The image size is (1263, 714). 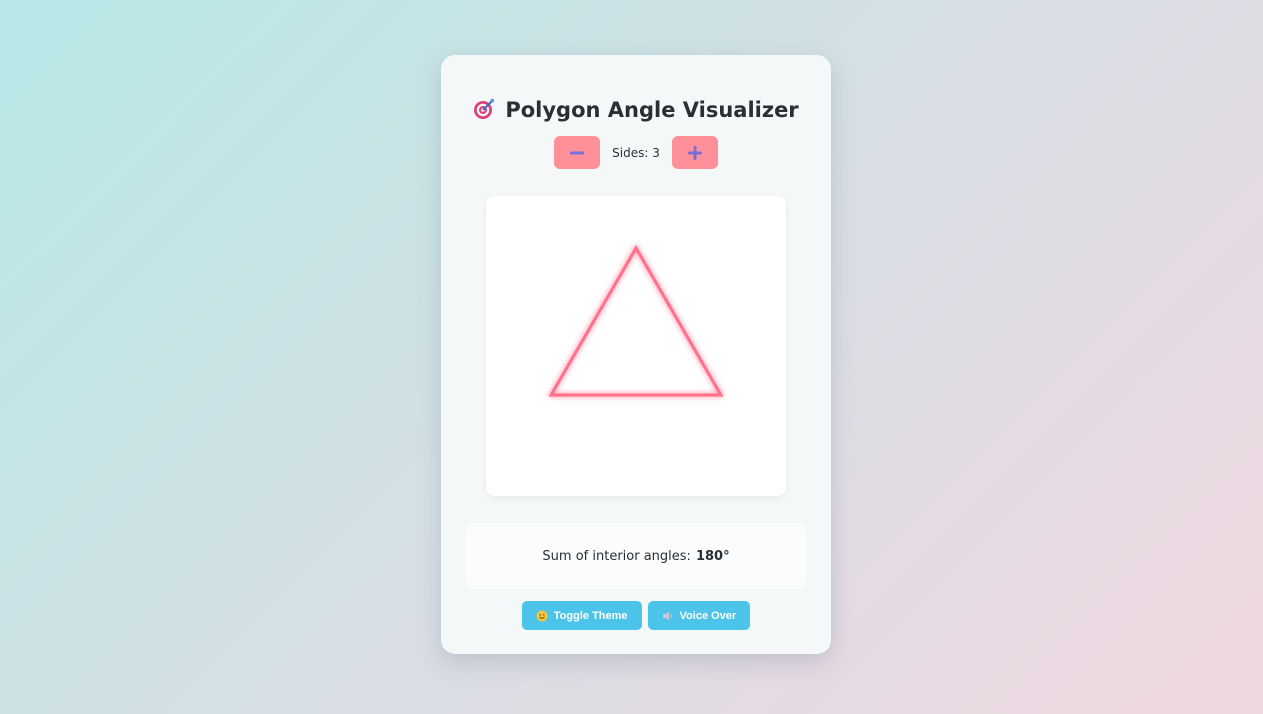 I want to click on increase-sides-button, so click(x=694, y=152).